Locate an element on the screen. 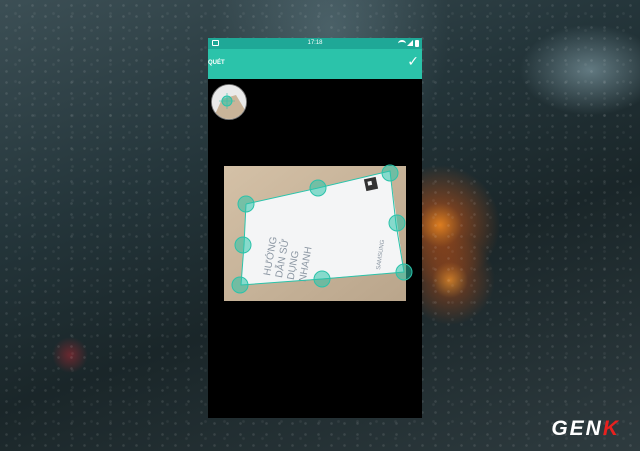  crop-handle-bottom-left is located at coordinates (240, 285).